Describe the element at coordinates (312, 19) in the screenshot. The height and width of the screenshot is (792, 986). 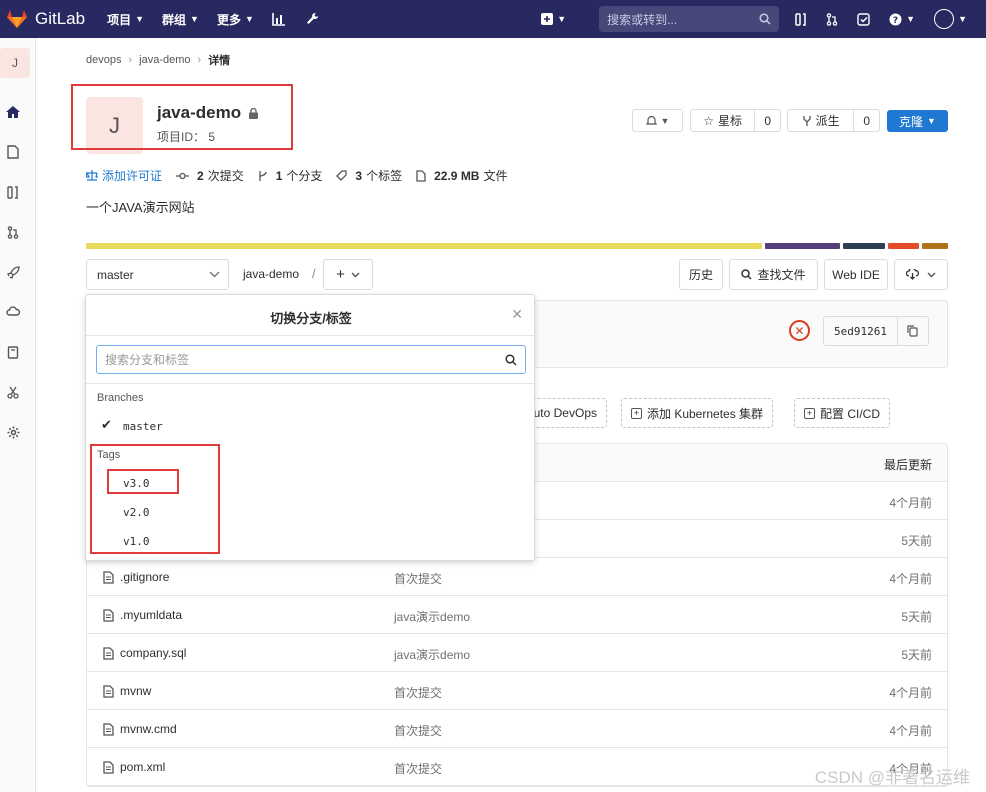
I see `admin-wrench-icon` at that location.